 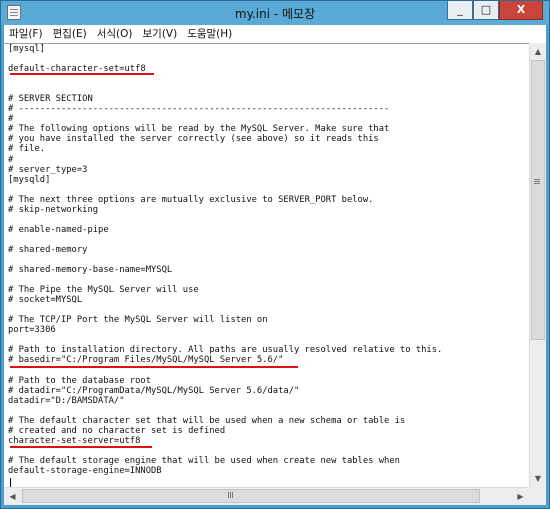 What do you see at coordinates (27, 149) in the screenshot?
I see `text-line: # file.` at bounding box center [27, 149].